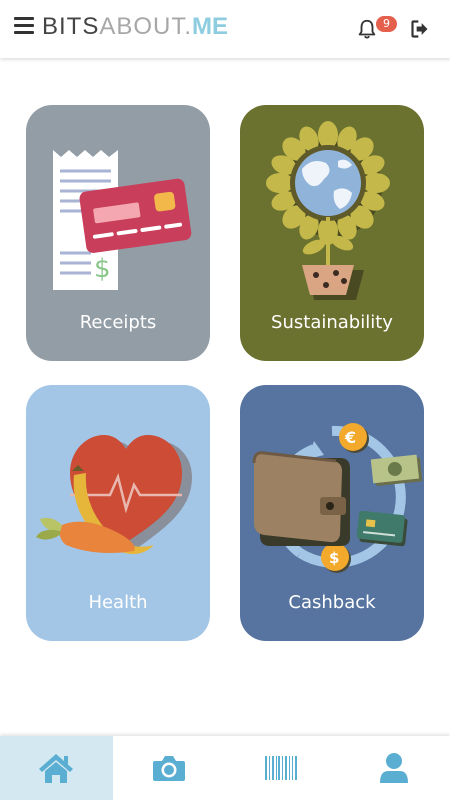 The width and height of the screenshot is (450, 800). What do you see at coordinates (386, 24) in the screenshot?
I see `notification-badge: 9` at bounding box center [386, 24].